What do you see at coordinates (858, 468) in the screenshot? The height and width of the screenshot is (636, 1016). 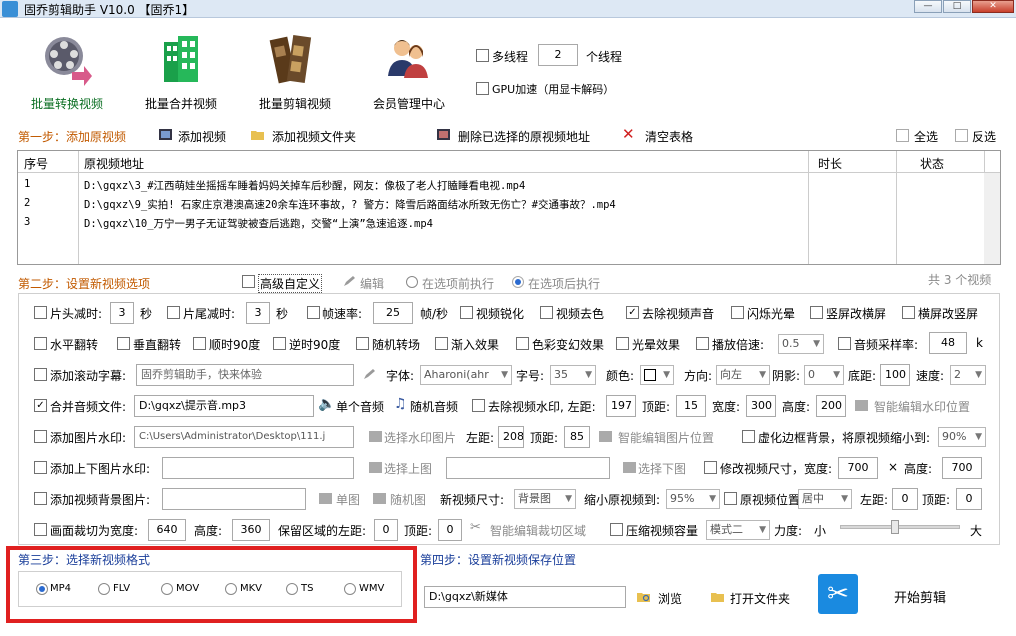 I see `resize-width-input: 700` at bounding box center [858, 468].